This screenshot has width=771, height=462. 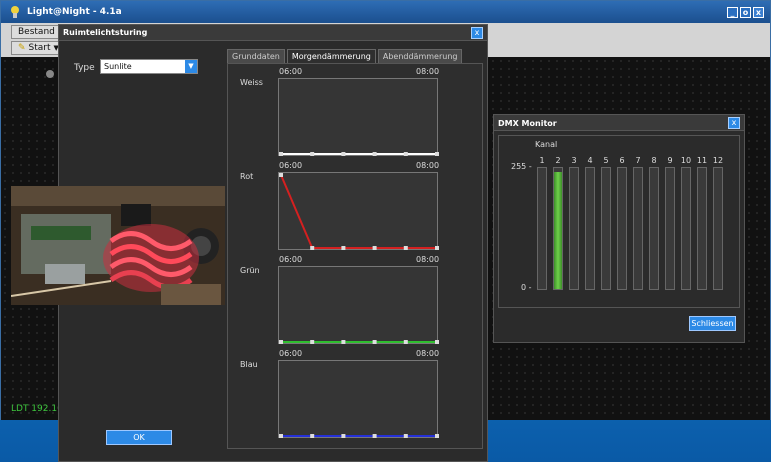 I want to click on curve-line, so click(x=358, y=211).